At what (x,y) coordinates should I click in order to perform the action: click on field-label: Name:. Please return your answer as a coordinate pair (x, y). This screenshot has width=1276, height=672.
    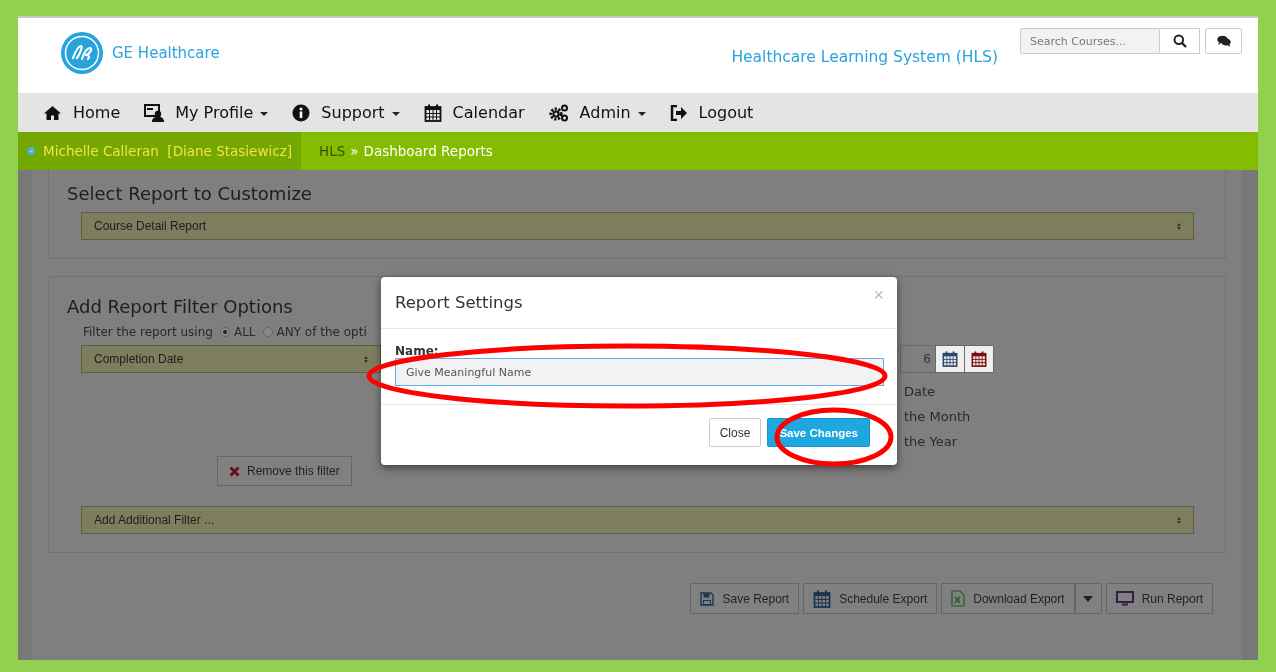
    Looking at the image, I should click on (417, 351).